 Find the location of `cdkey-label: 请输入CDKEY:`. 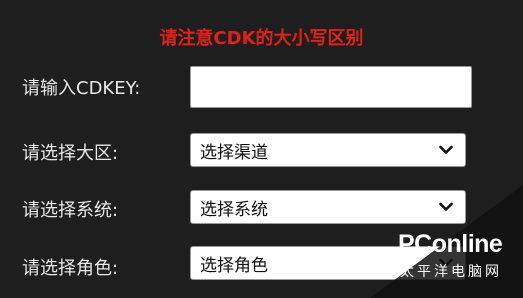

cdkey-label: 请输入CDKEY: is located at coordinates (81, 88).